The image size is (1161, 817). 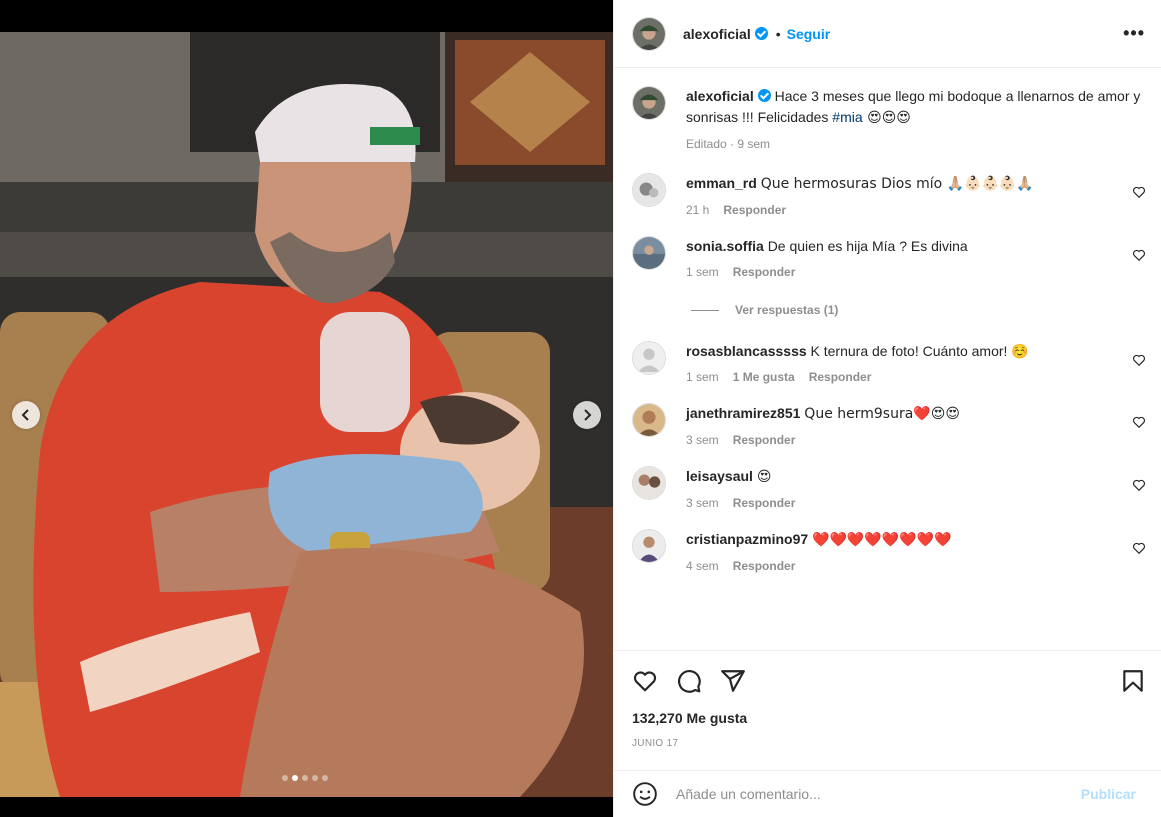 What do you see at coordinates (887, 34) in the screenshot?
I see `post-header: alexoficial • Seguir •••` at bounding box center [887, 34].